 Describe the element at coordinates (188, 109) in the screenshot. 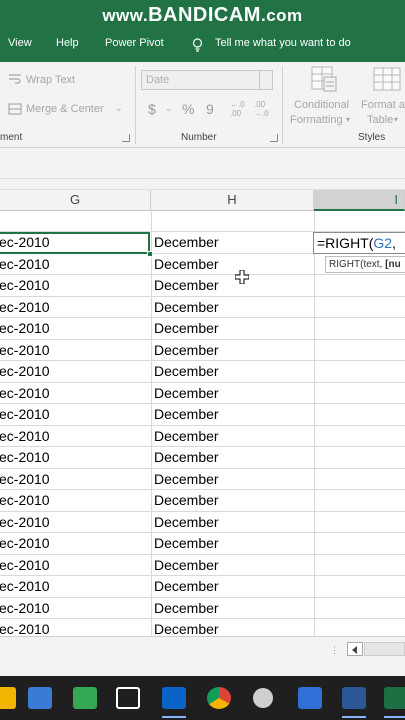

I see `percent-style-button: %` at that location.